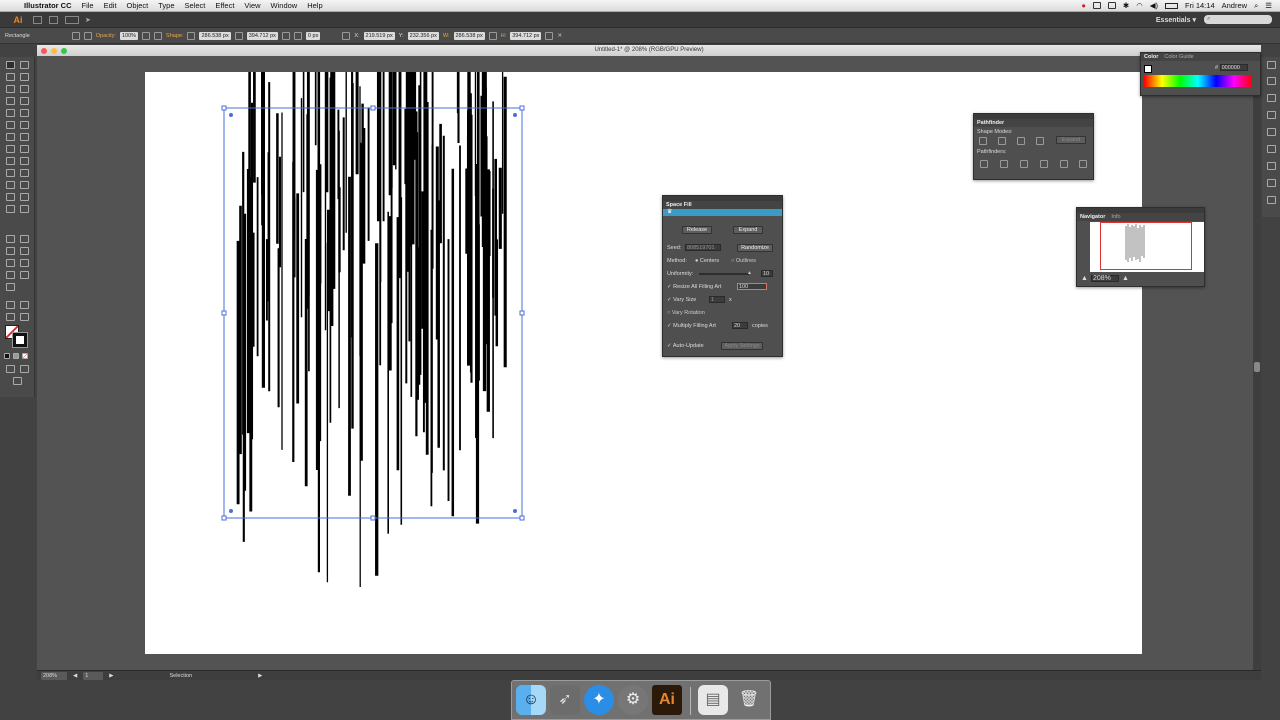  What do you see at coordinates (752, 286) in the screenshot?
I see `resize-field: 100` at bounding box center [752, 286].